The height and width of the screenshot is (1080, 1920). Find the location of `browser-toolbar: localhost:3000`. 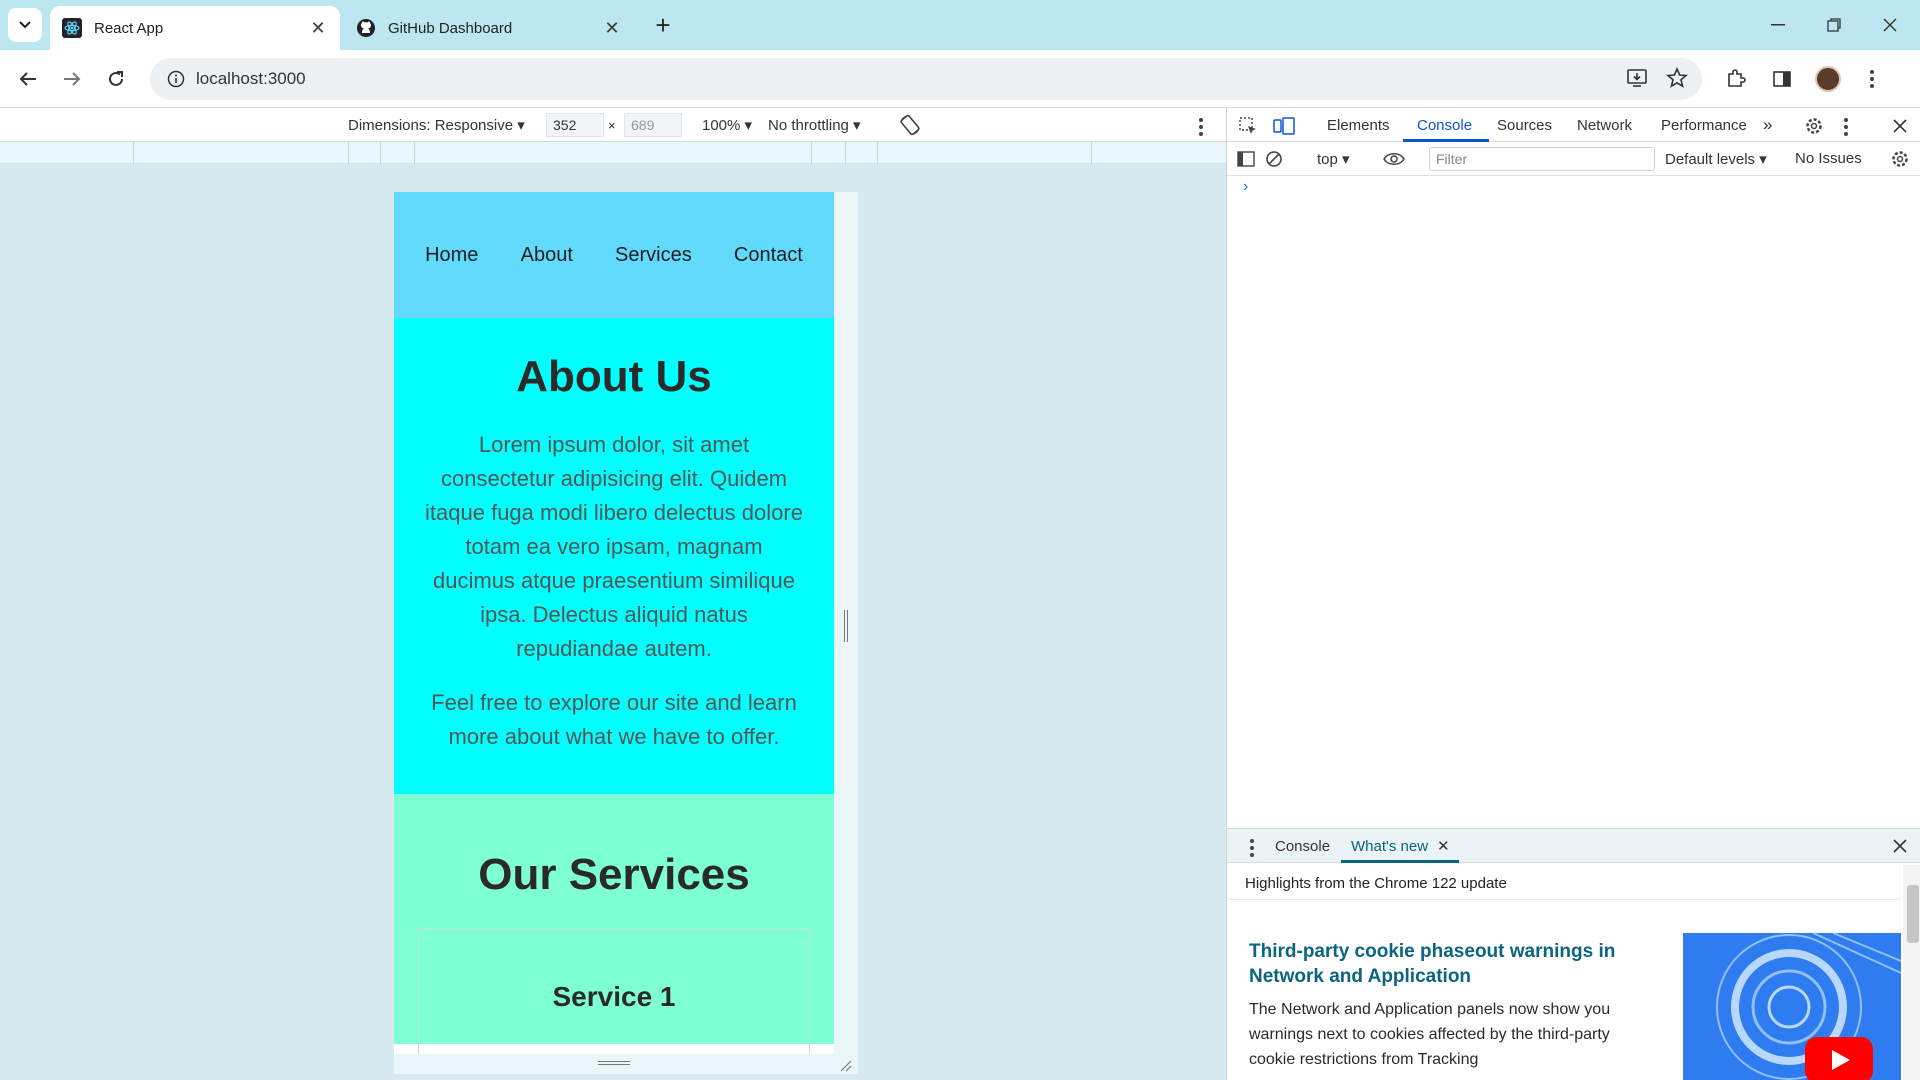

browser-toolbar: localhost:3000 is located at coordinates (960, 79).